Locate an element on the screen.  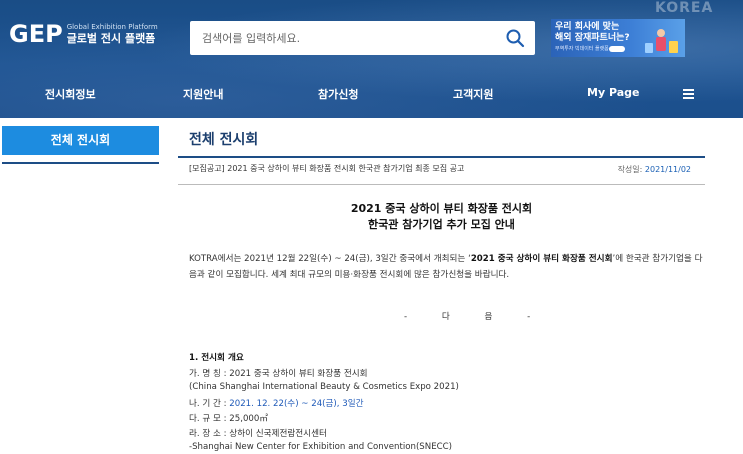
search-input is located at coordinates (340, 38).